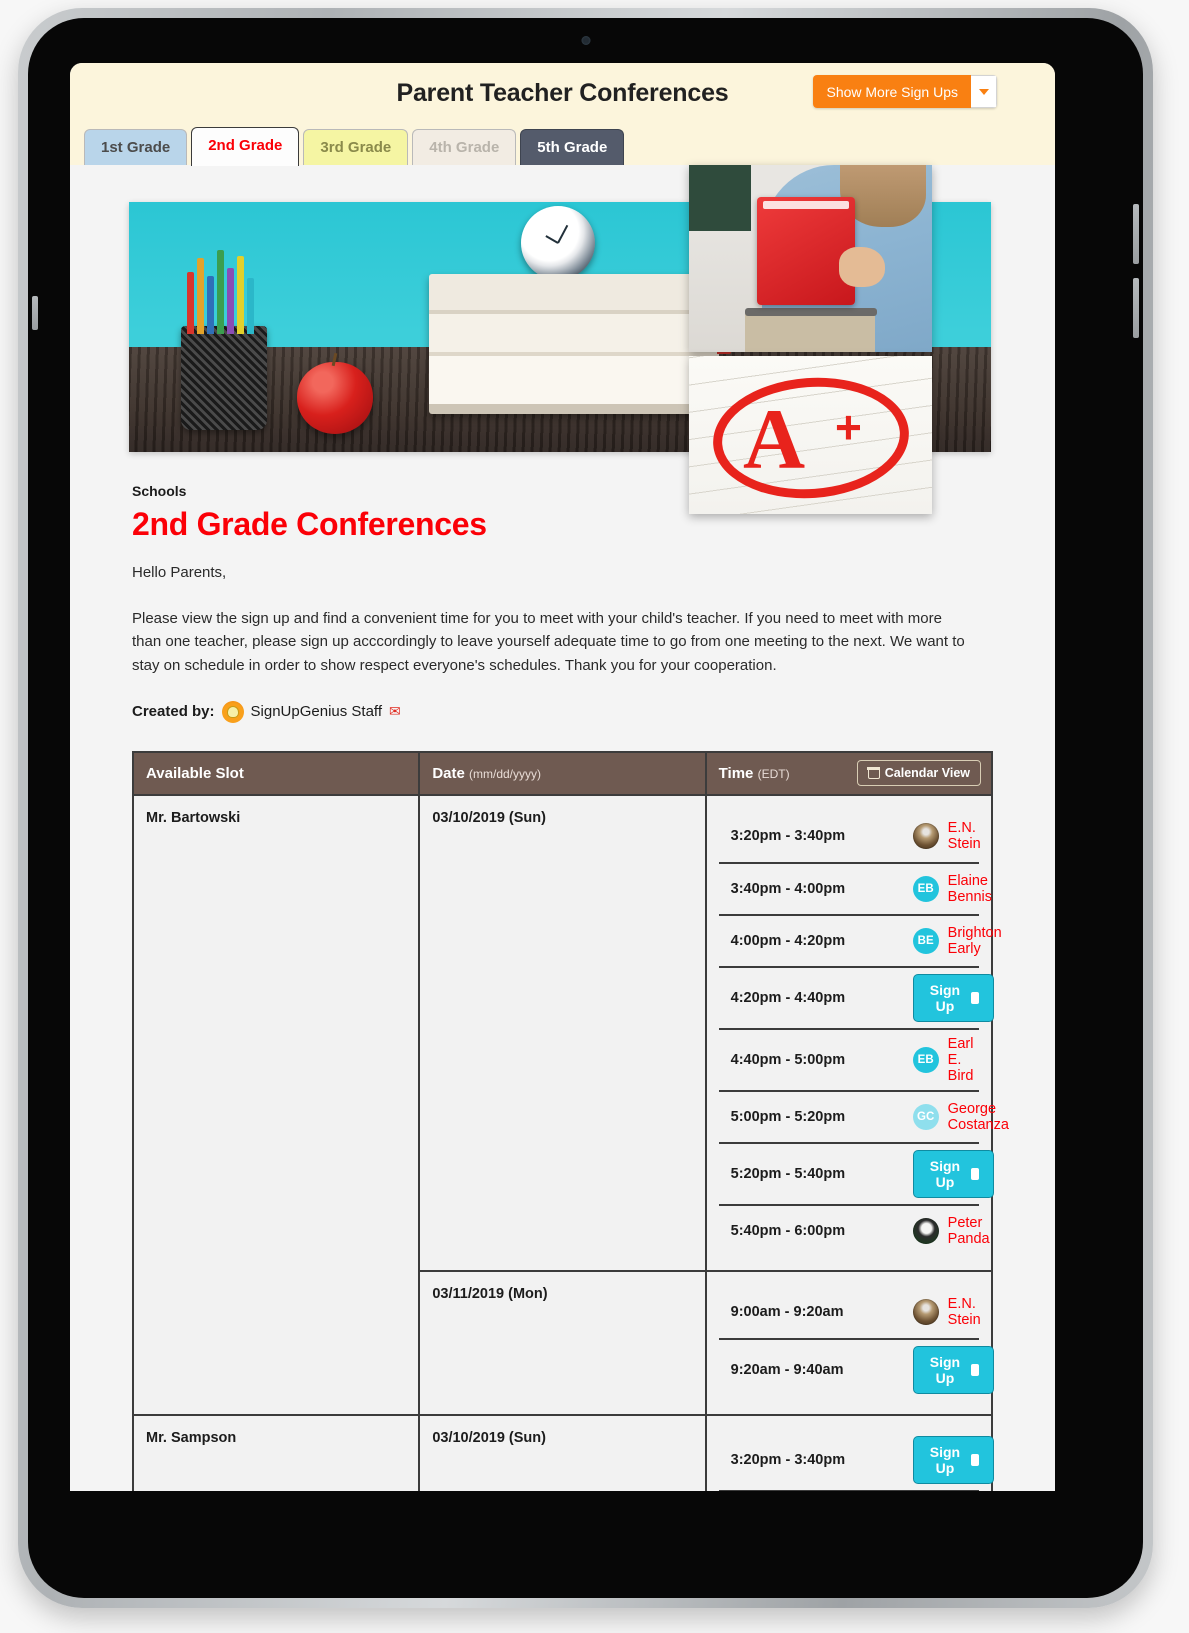 The width and height of the screenshot is (1189, 1633). Describe the element at coordinates (969, 1231) in the screenshot. I see `signup-participant-name: Peter Panda` at that location.